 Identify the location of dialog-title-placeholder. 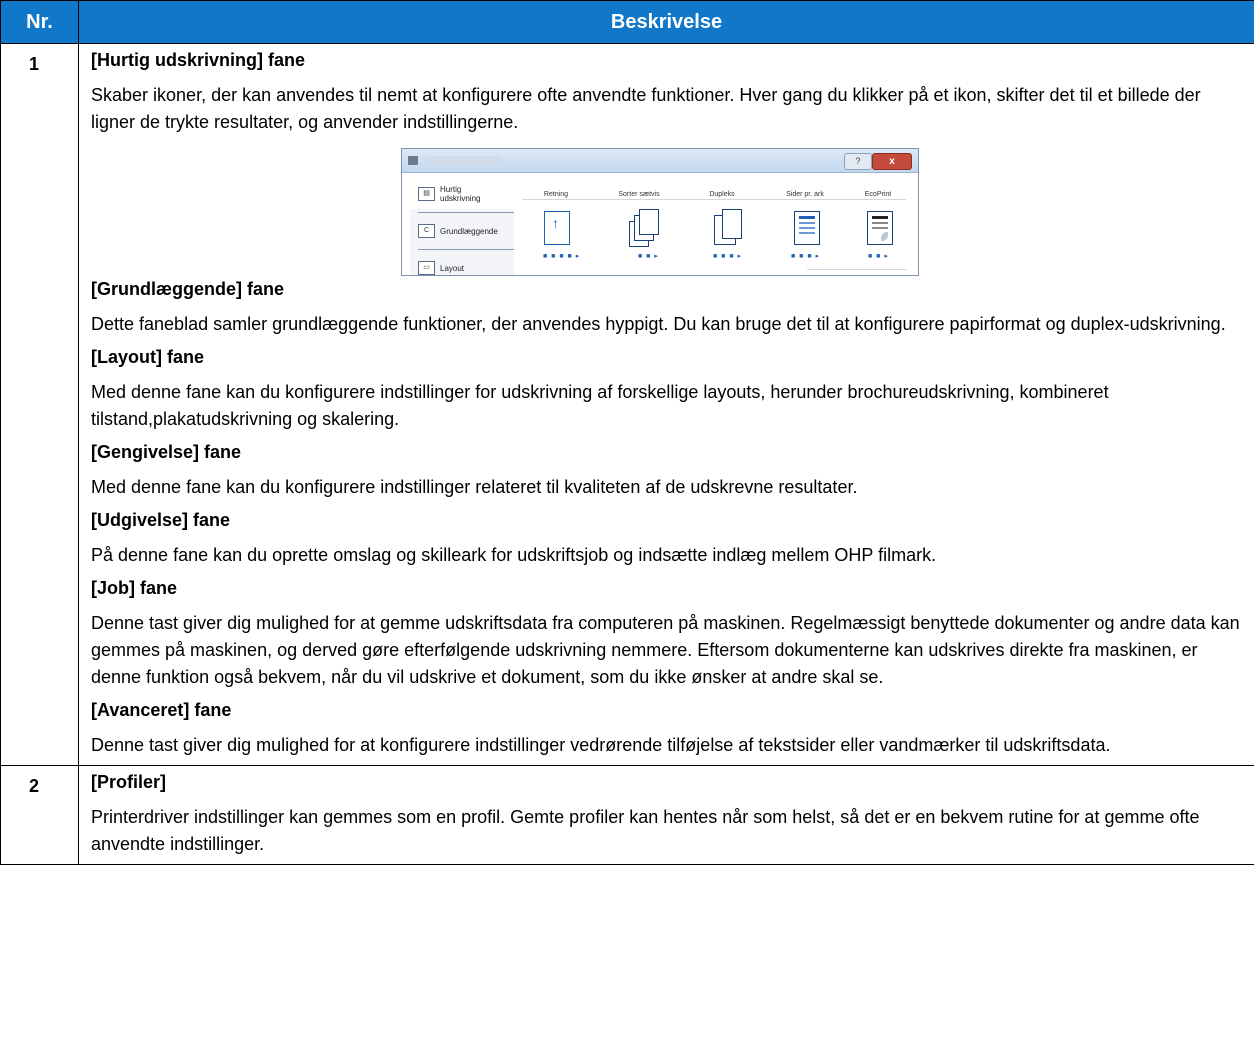
(463, 160).